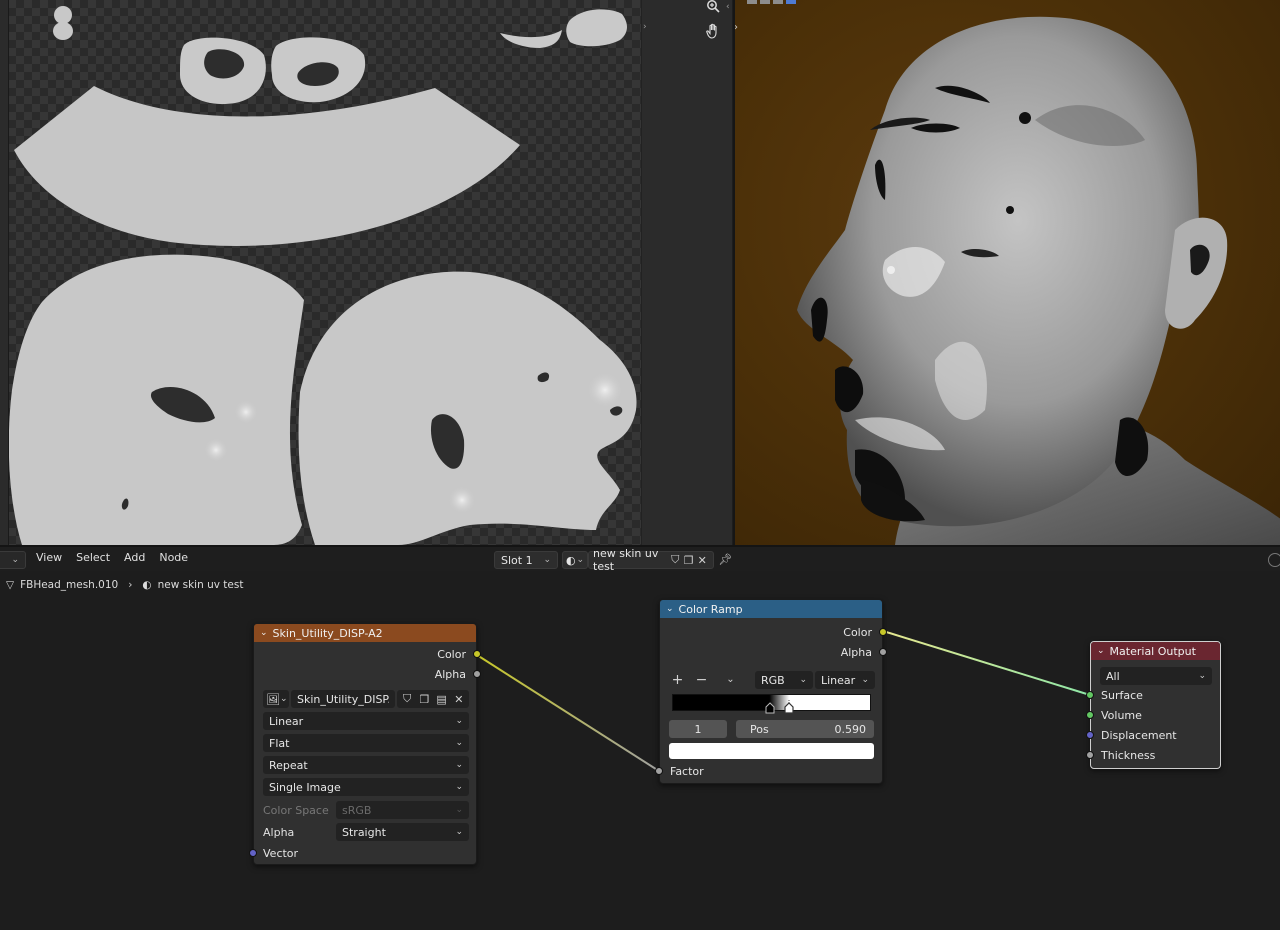 The width and height of the screenshot is (1280, 930). Describe the element at coordinates (1274, 560) in the screenshot. I see `overlay-toggle-icon` at that location.